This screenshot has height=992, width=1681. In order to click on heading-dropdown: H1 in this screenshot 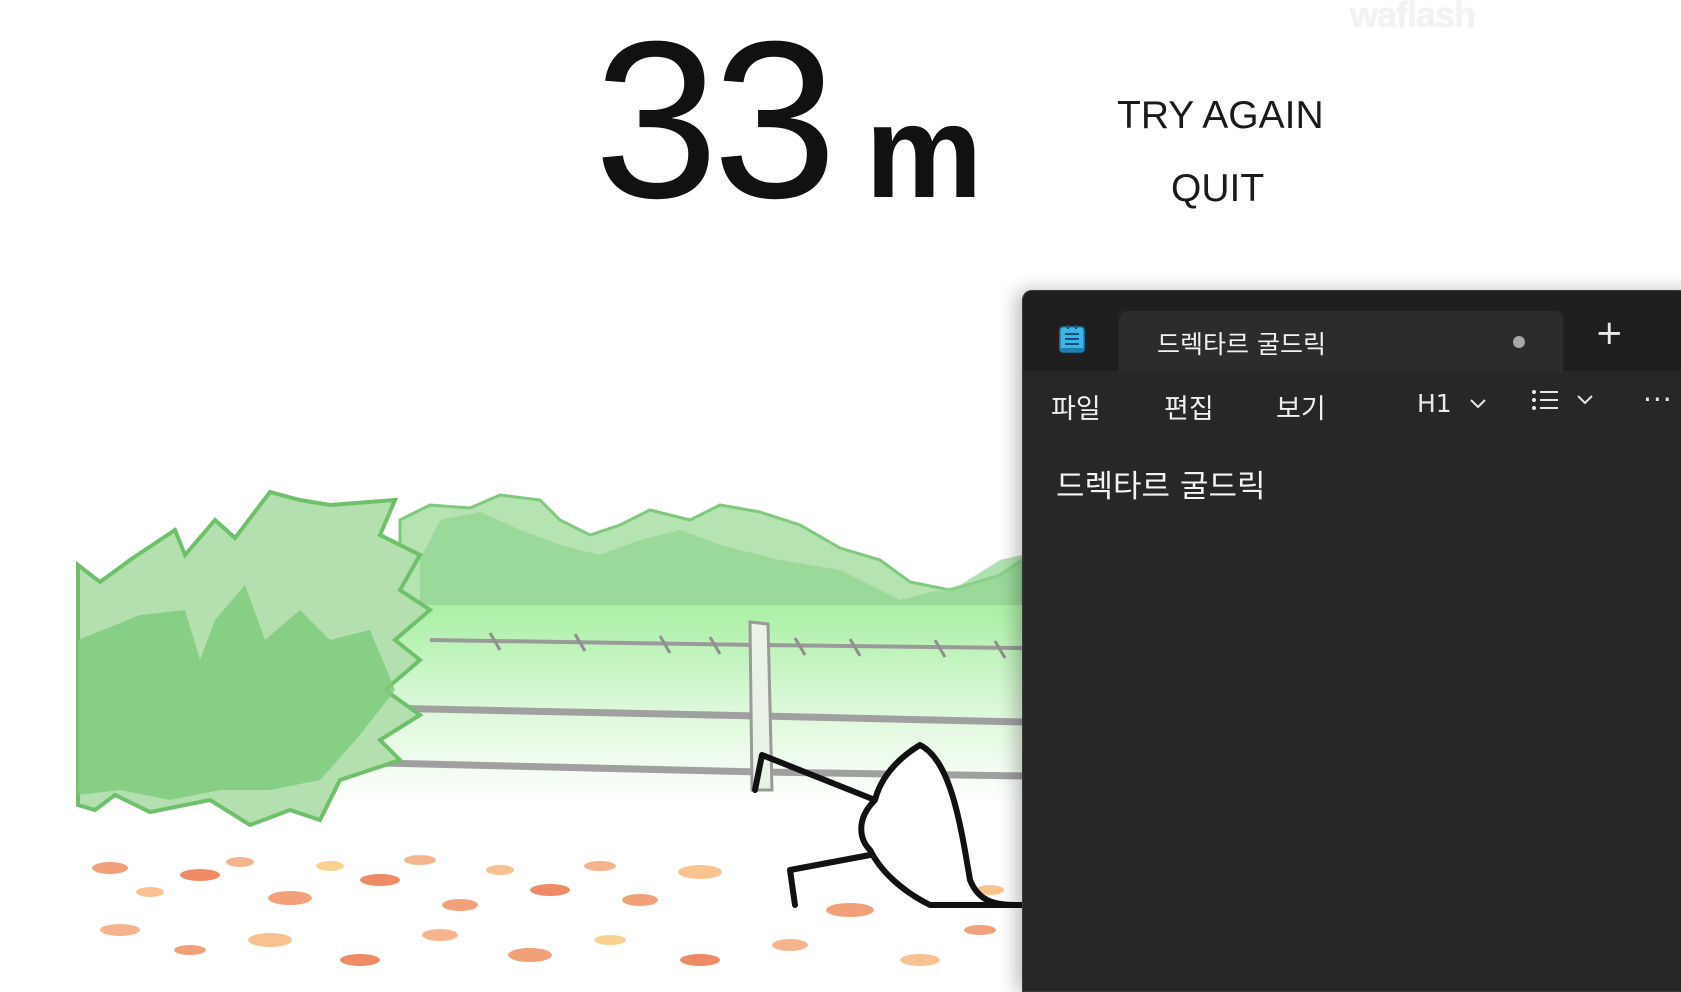, I will do `click(1451, 403)`.